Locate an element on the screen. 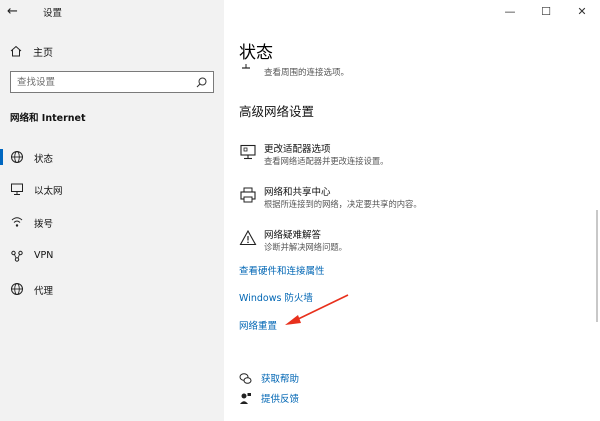  sidebar-item-label: 以太网 is located at coordinates (48, 191).